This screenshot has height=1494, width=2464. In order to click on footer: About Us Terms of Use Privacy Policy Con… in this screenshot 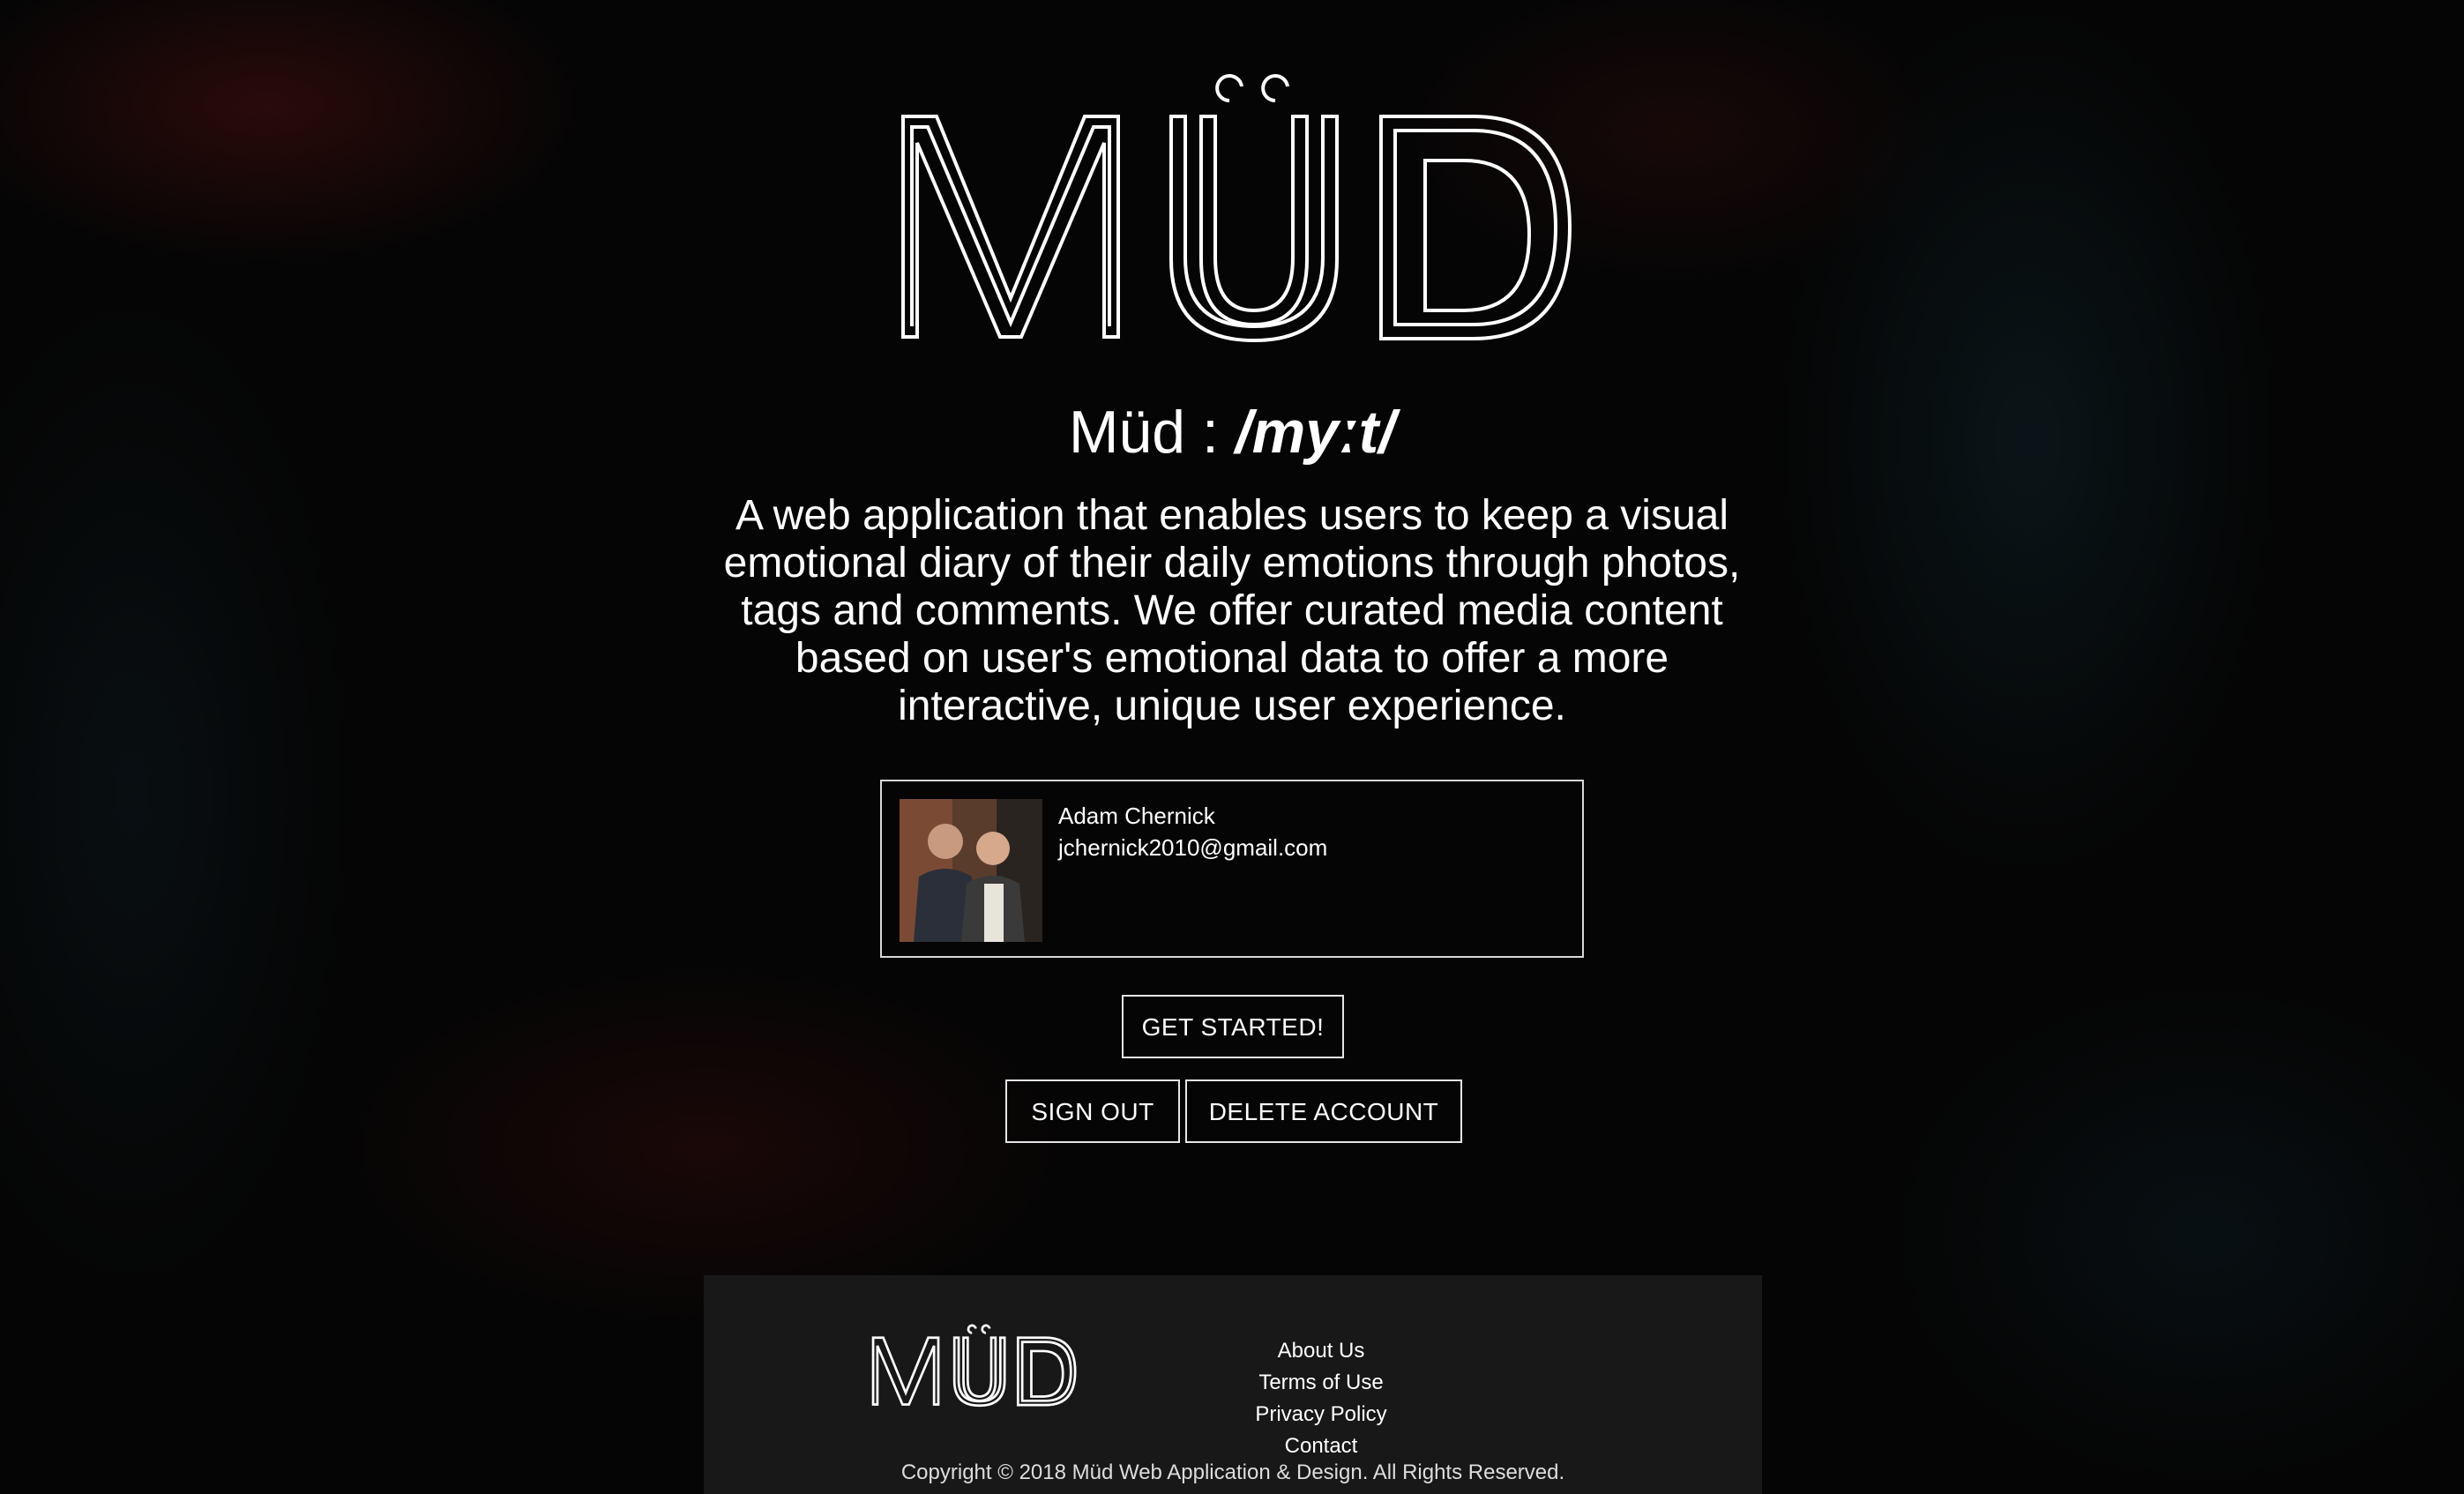, I will do `click(1233, 1384)`.